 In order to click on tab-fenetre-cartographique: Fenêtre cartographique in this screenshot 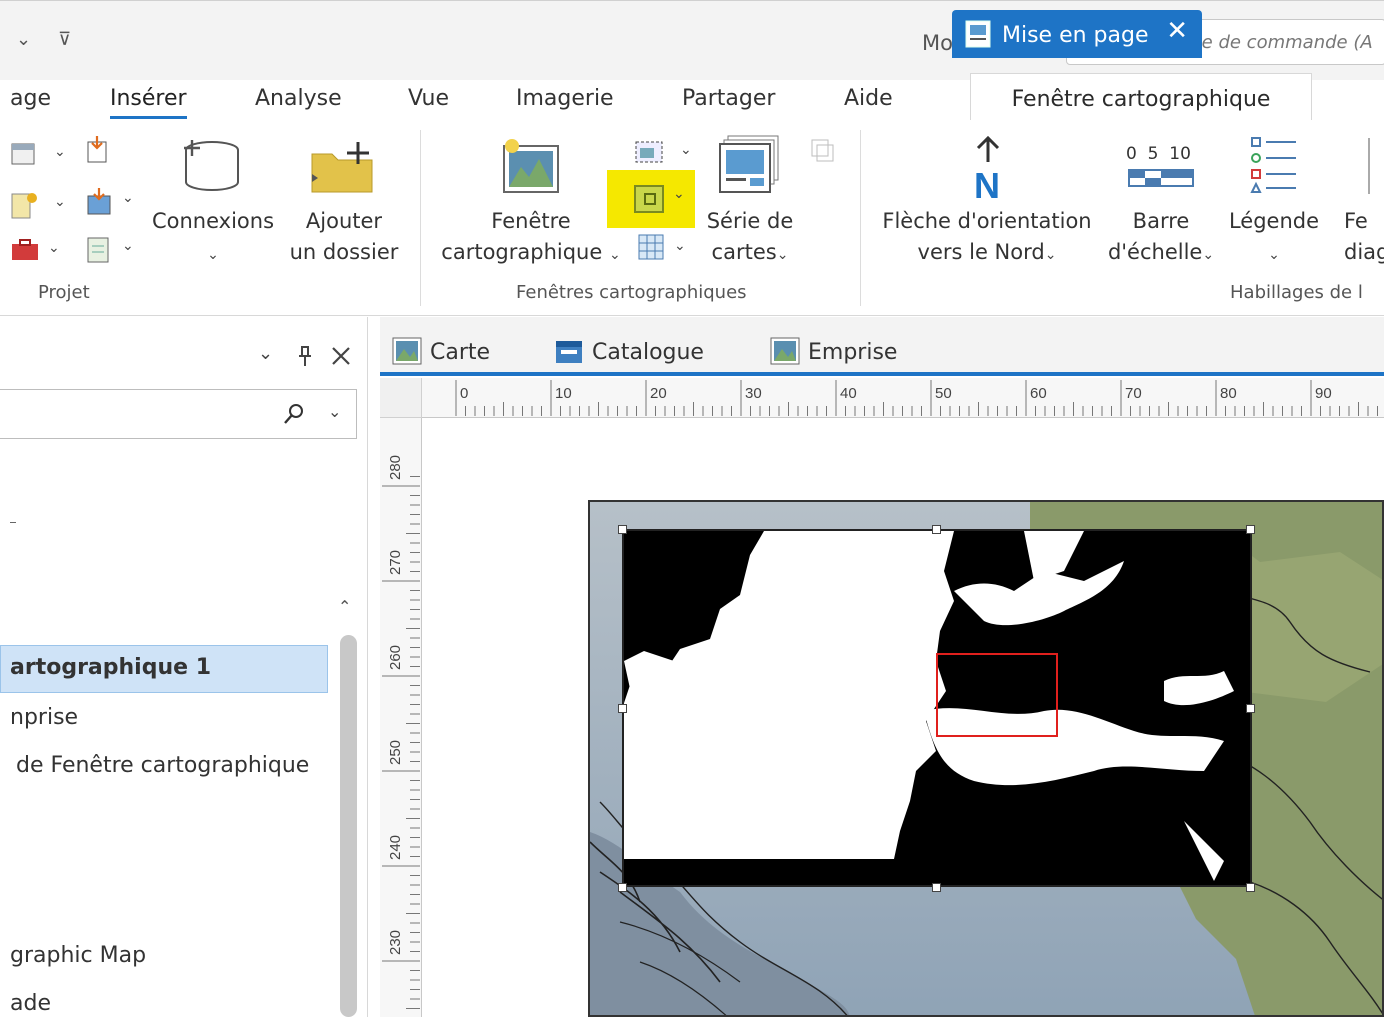, I will do `click(1141, 98)`.